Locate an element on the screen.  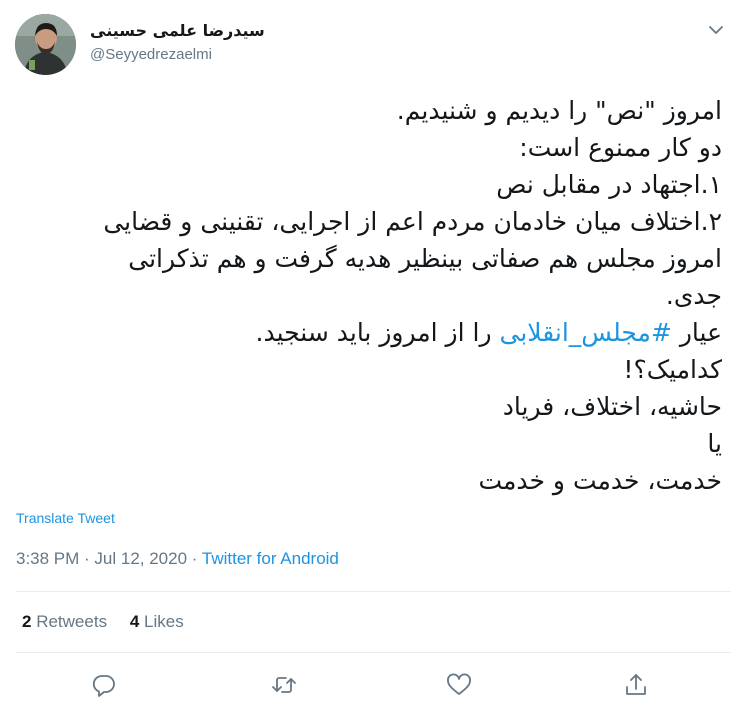
retweet-icon is located at coordinates (284, 685).